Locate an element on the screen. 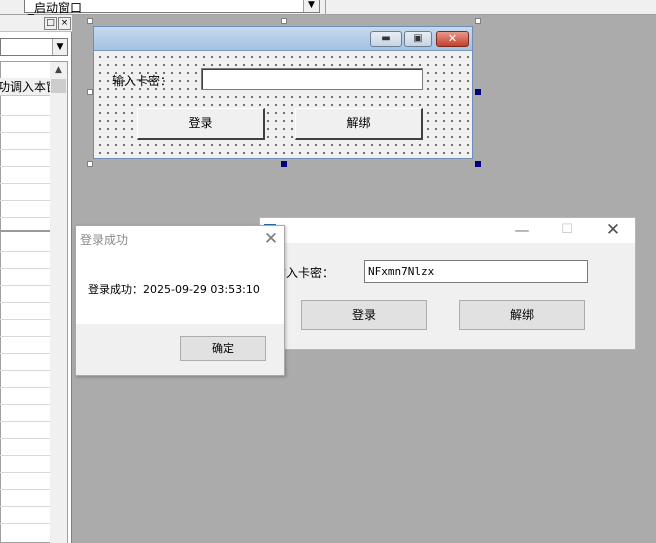  dialog-message: 登录成功：2025-09-29 03:53:10 is located at coordinates (174, 289).